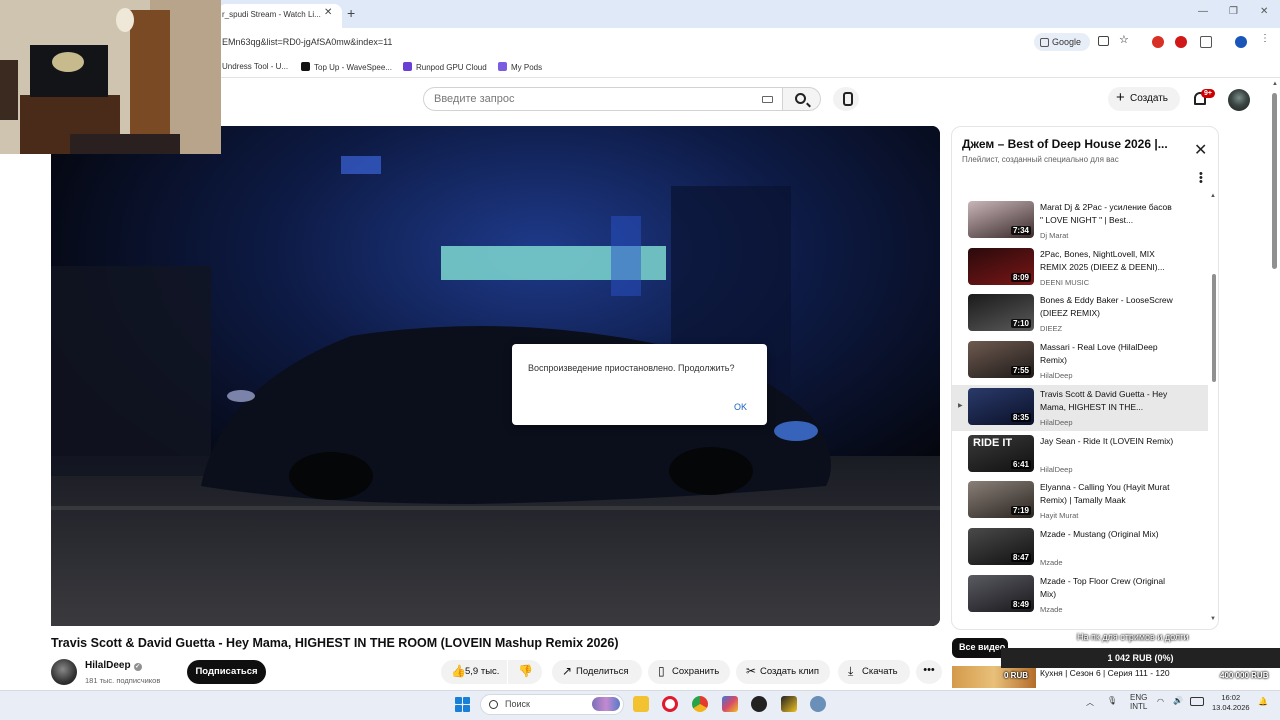 This screenshot has height=720, width=1280. Describe the element at coordinates (700, 704) in the screenshot. I see `chrome-icon` at that location.